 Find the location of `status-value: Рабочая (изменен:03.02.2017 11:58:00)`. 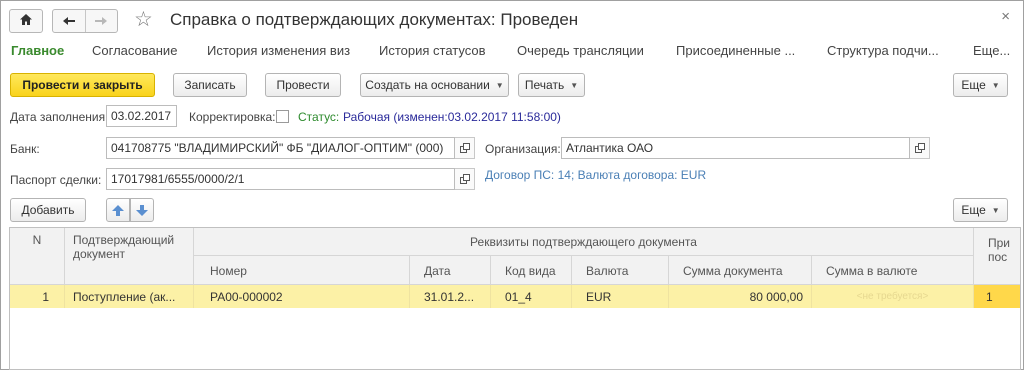

status-value: Рабочая (изменен:03.02.2017 11:58:00) is located at coordinates (452, 117).